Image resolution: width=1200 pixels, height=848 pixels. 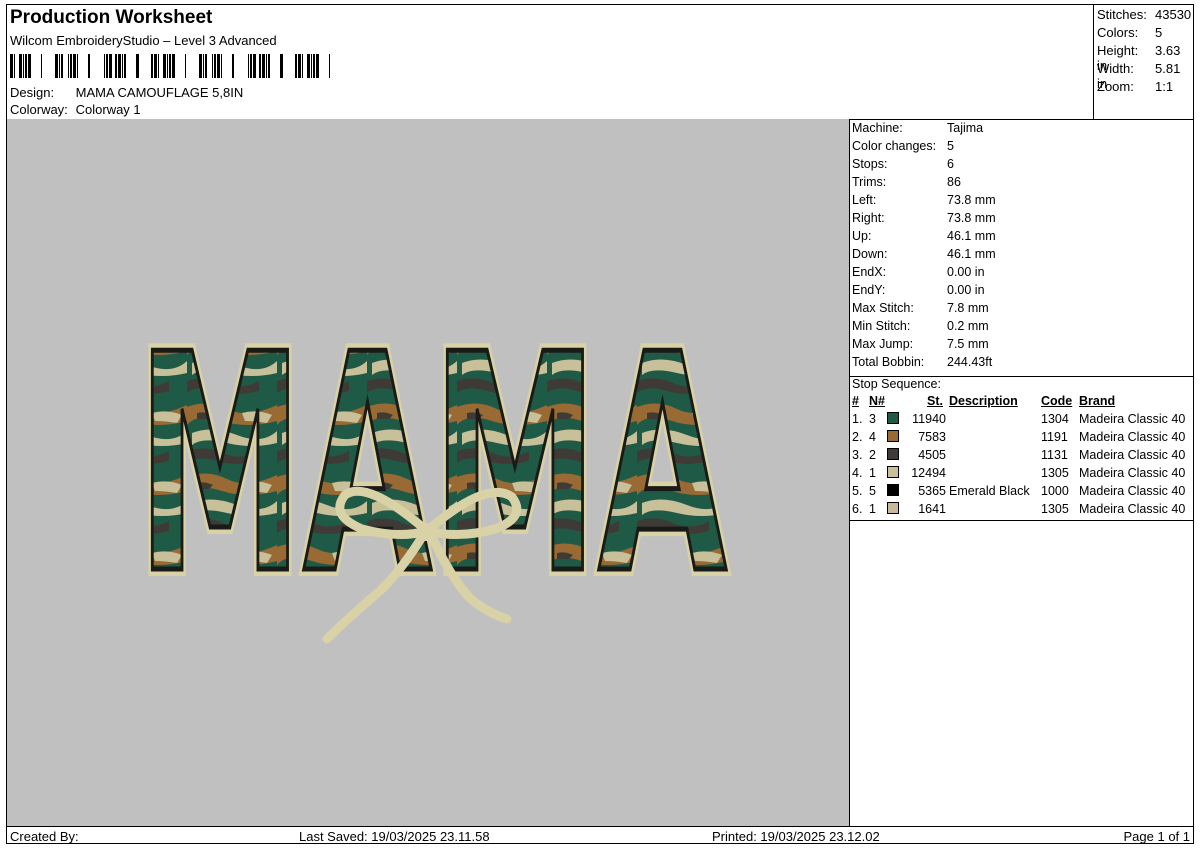 I want to click on summary-row: Stitches: 43530, so click(x=1144, y=14).